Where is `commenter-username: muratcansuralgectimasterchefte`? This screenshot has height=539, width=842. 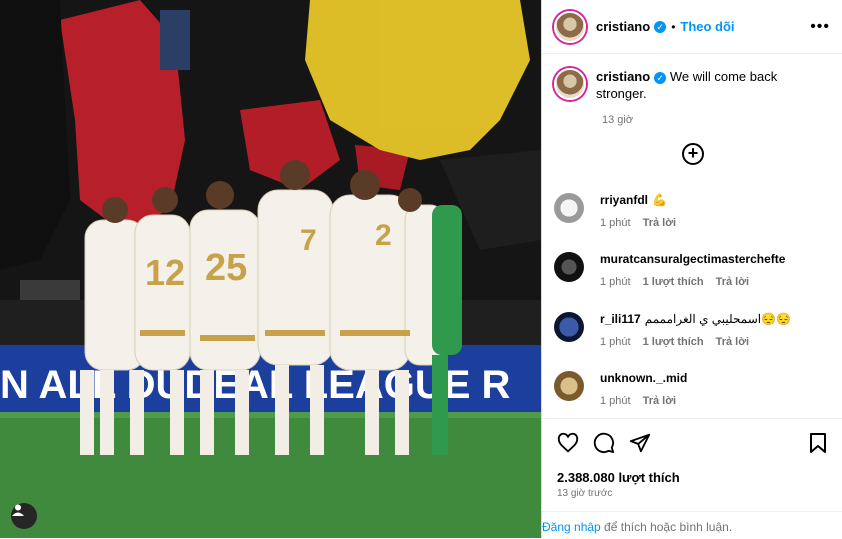
commenter-username: muratcansuralgectimasterchefte is located at coordinates (692, 259).